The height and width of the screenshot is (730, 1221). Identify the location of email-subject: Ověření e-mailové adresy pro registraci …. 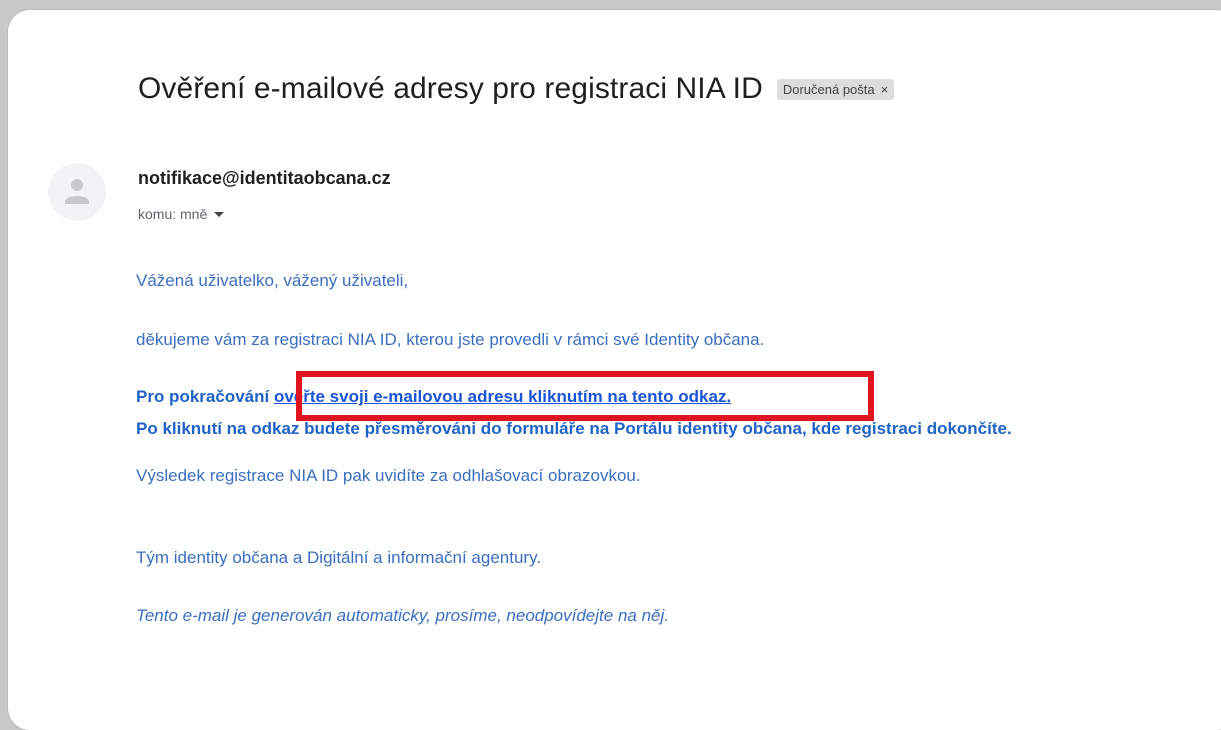
(450, 88).